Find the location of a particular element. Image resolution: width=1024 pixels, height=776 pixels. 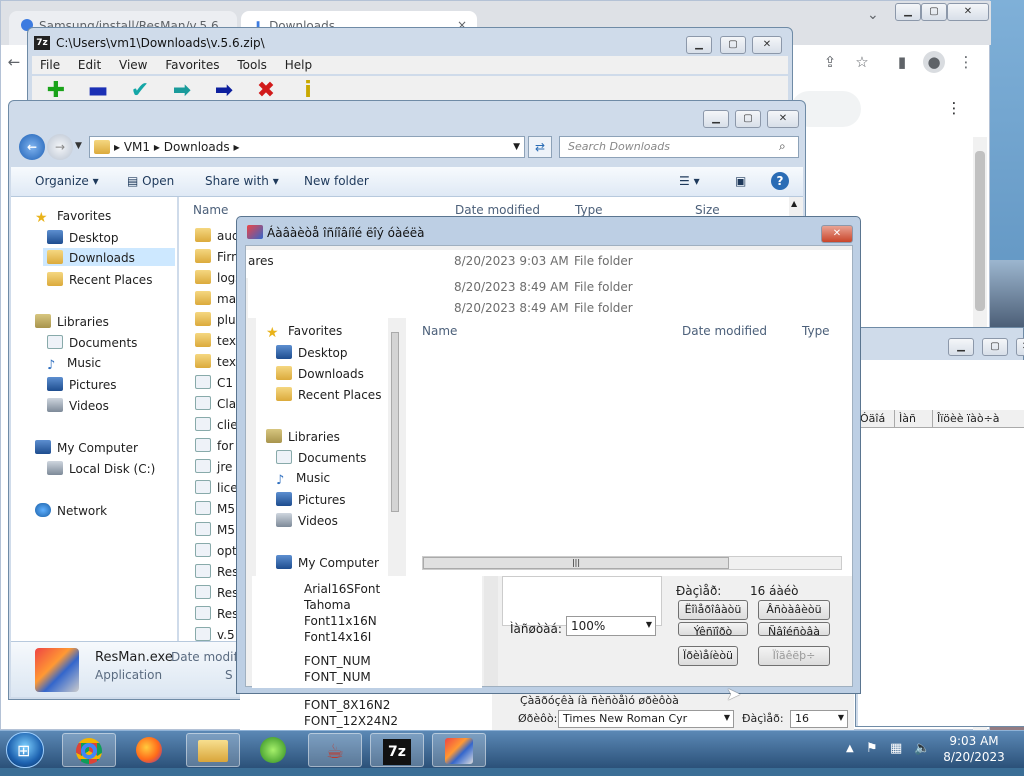

clock: 9:03 AM 8/20/2023 is located at coordinates (974, 749).